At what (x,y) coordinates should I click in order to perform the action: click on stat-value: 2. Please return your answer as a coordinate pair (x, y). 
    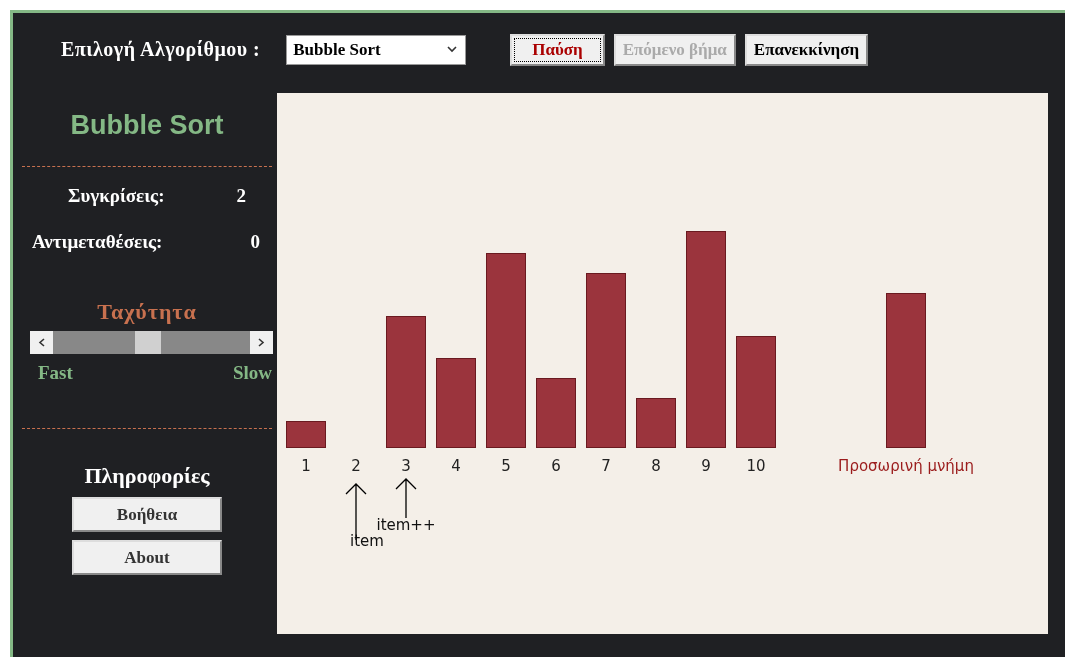
    Looking at the image, I should click on (241, 196).